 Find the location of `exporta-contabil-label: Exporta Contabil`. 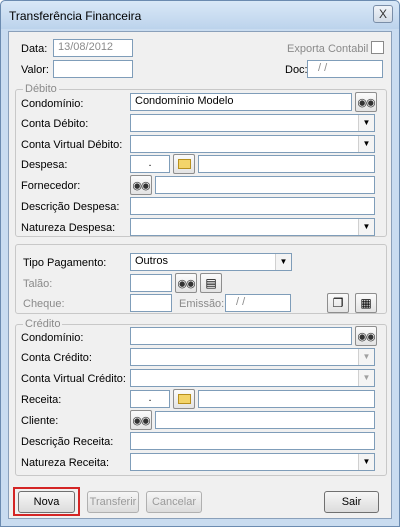

exporta-contabil-label: Exporta Contabil is located at coordinates (328, 49).